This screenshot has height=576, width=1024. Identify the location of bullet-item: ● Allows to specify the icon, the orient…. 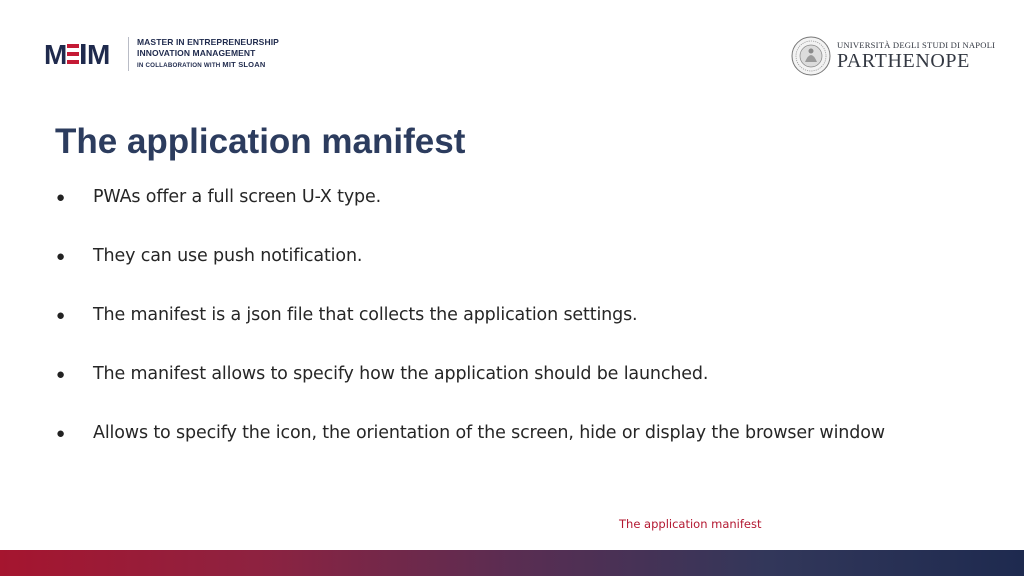
(470, 449).